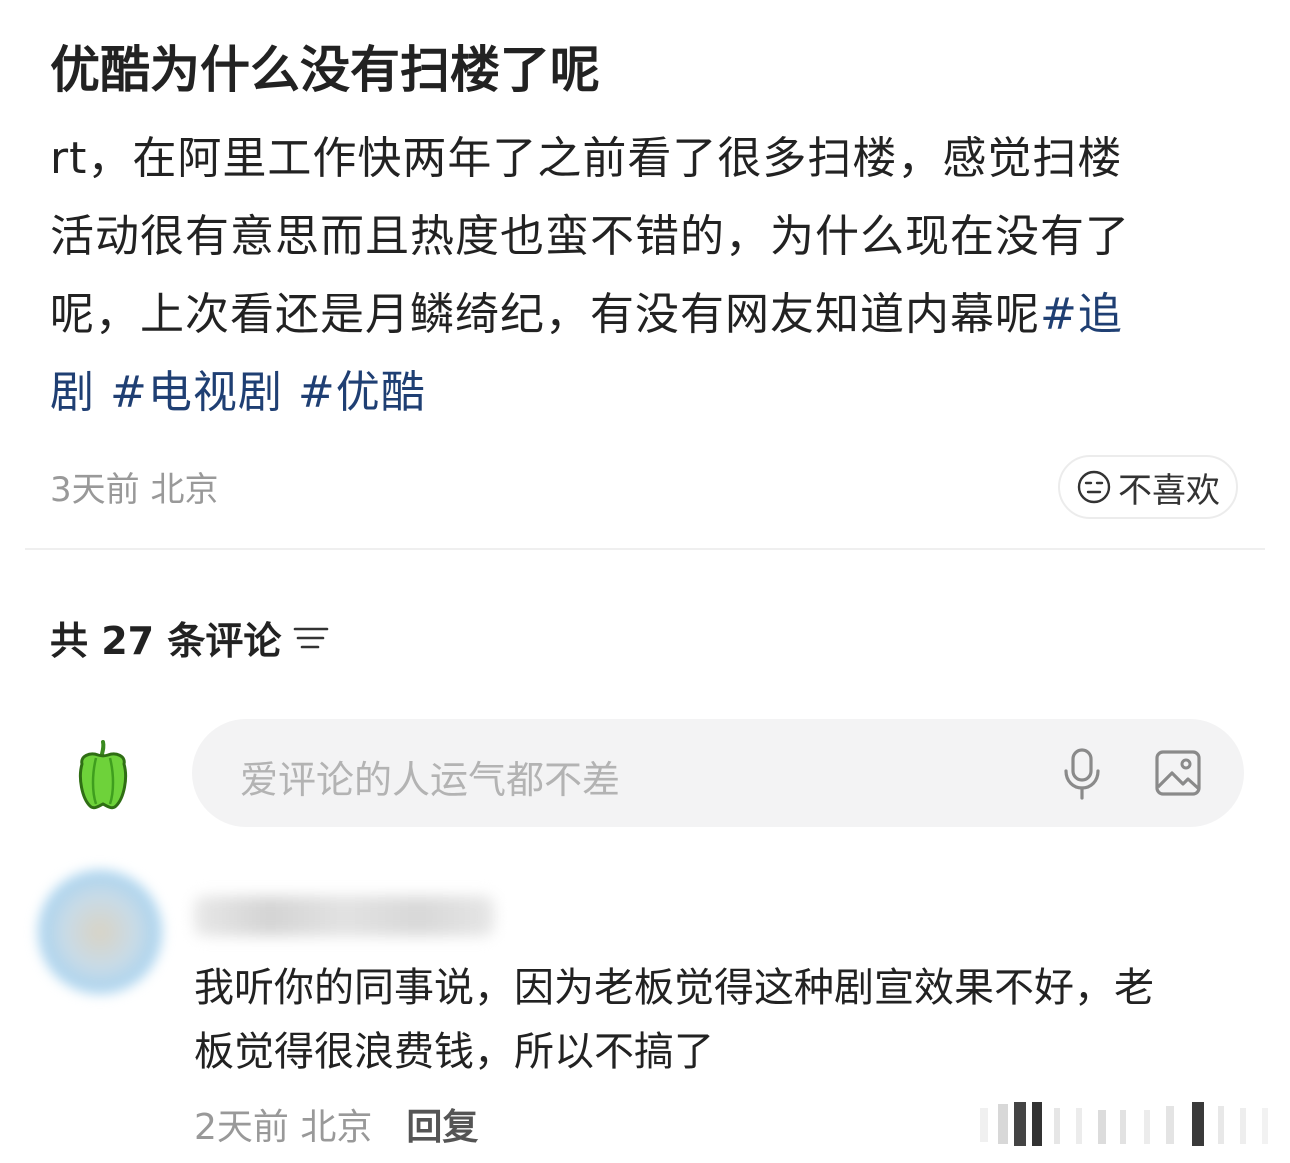  Describe the element at coordinates (72, 392) in the screenshot. I see `hashtag-link: 剧` at that location.